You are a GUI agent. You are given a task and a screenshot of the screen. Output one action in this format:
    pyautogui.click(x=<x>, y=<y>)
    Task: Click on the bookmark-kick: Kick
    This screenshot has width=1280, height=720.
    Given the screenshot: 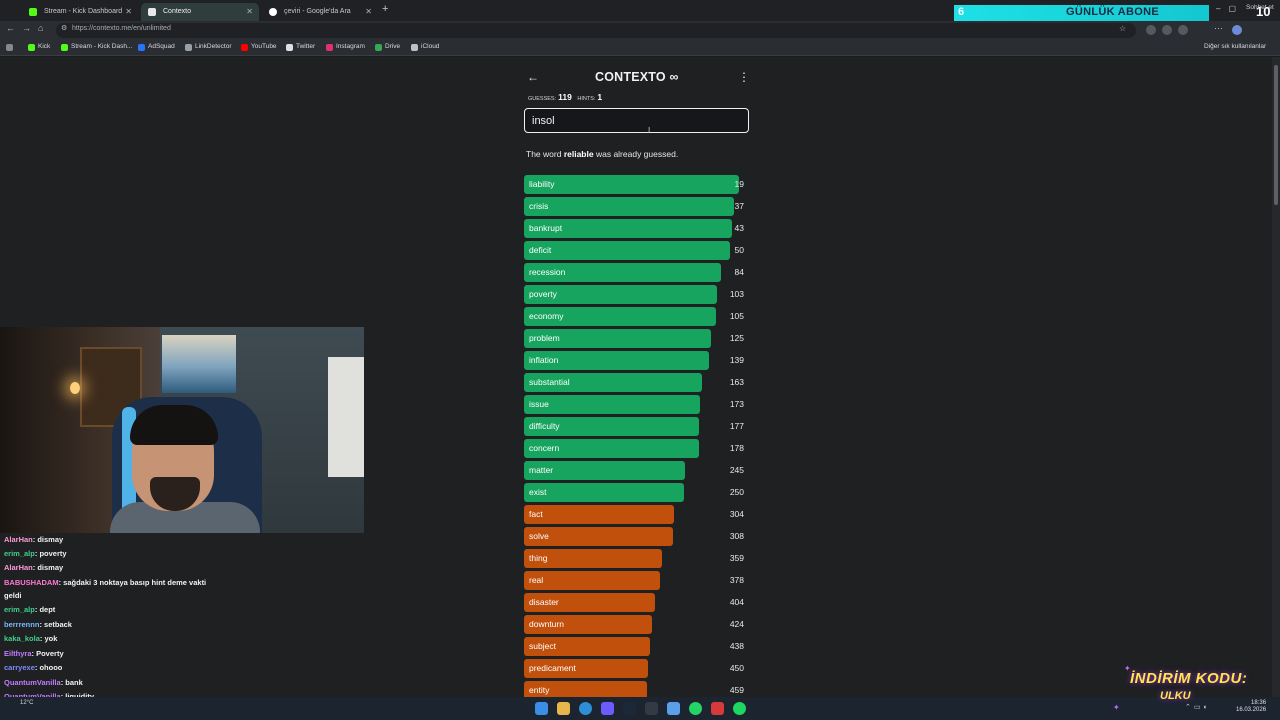 What is the action you would take?
    pyautogui.click(x=39, y=47)
    